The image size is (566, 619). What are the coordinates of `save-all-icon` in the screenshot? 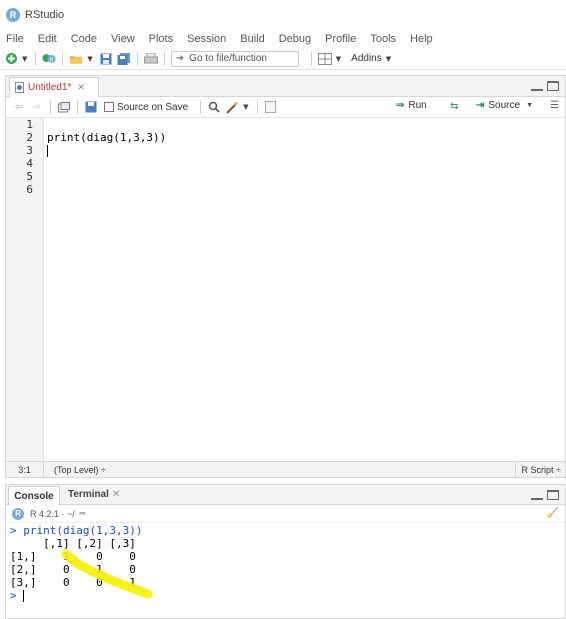 It's located at (124, 59).